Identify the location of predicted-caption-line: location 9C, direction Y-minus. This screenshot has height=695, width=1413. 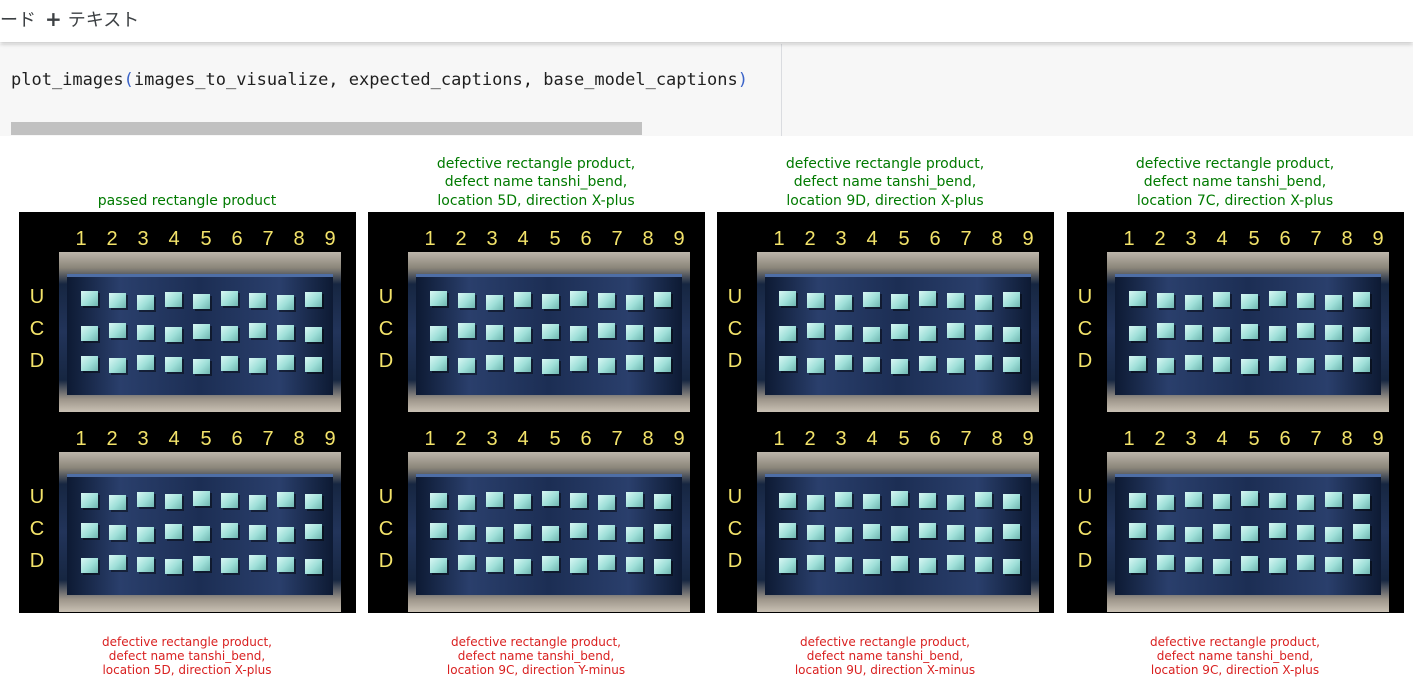
(536, 670).